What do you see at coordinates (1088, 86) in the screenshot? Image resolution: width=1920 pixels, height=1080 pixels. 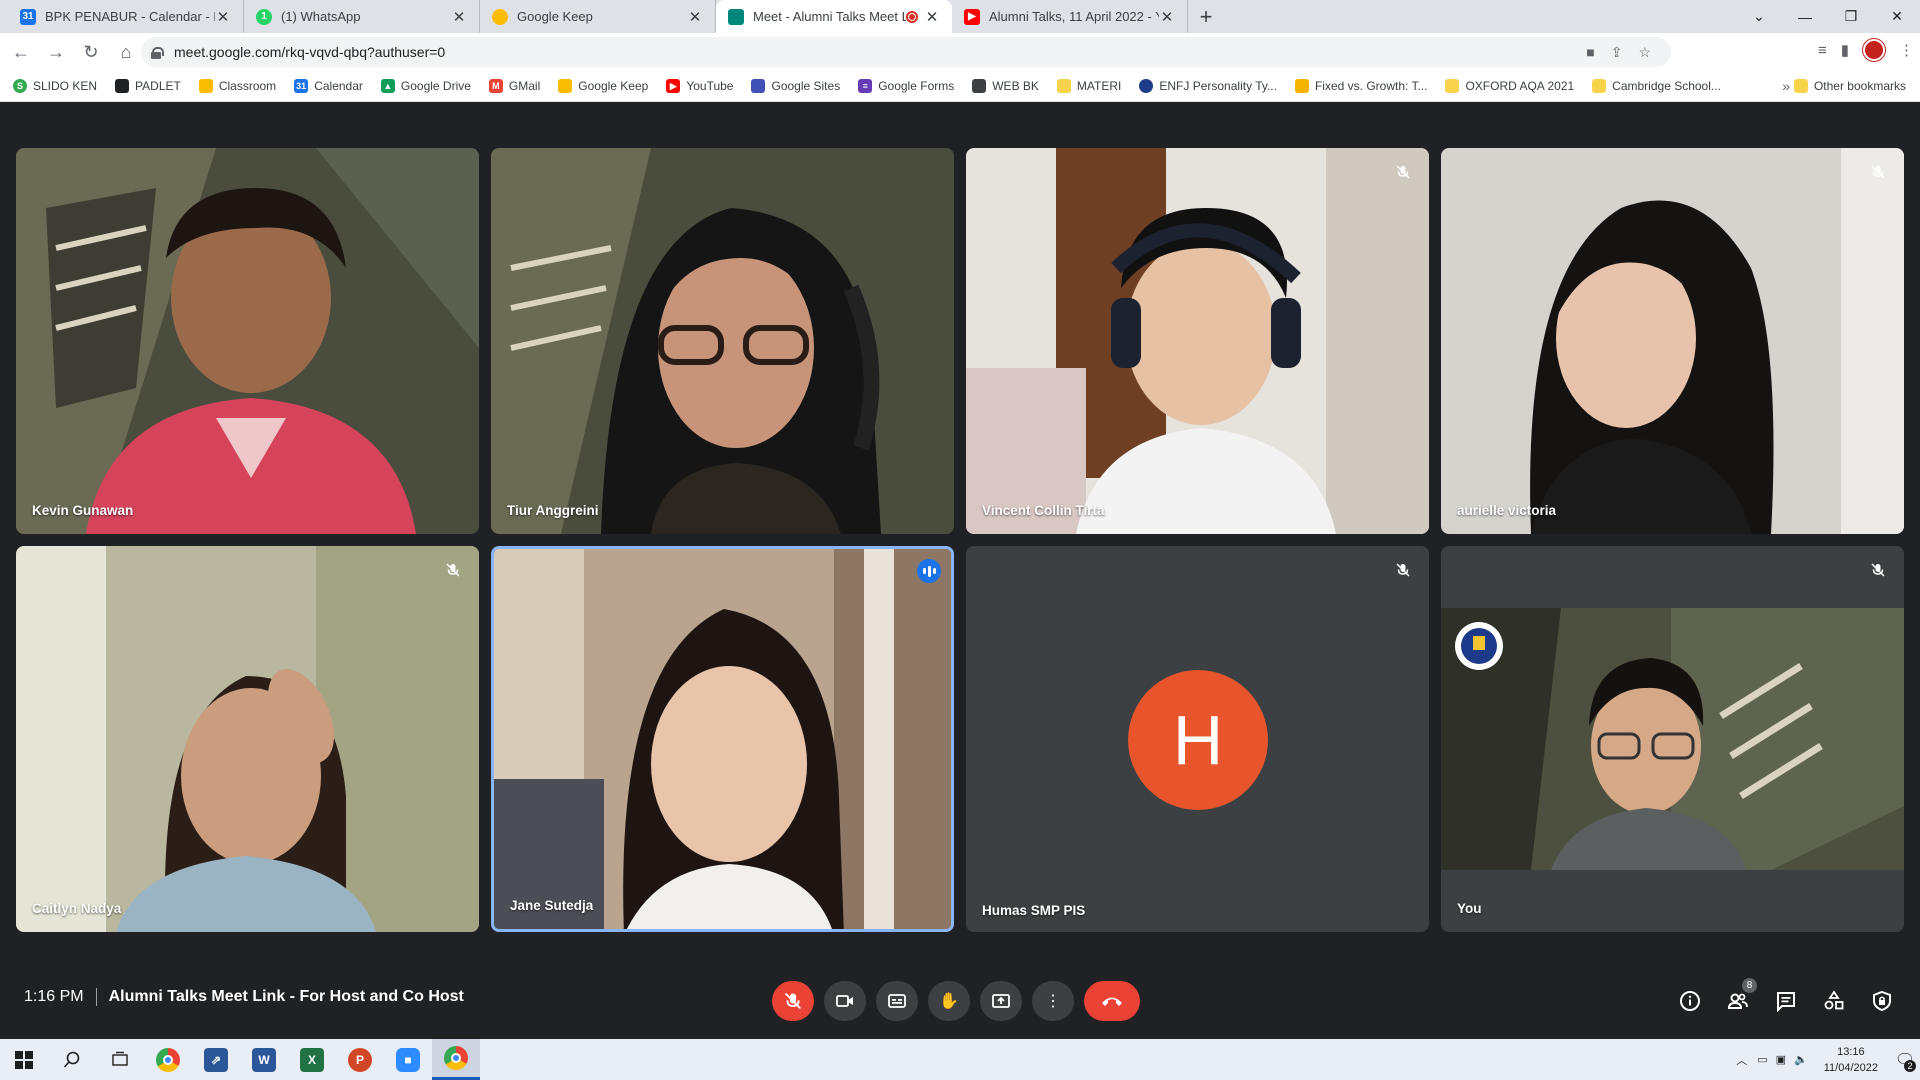 I see `bookmark-materi: MATERI` at bounding box center [1088, 86].